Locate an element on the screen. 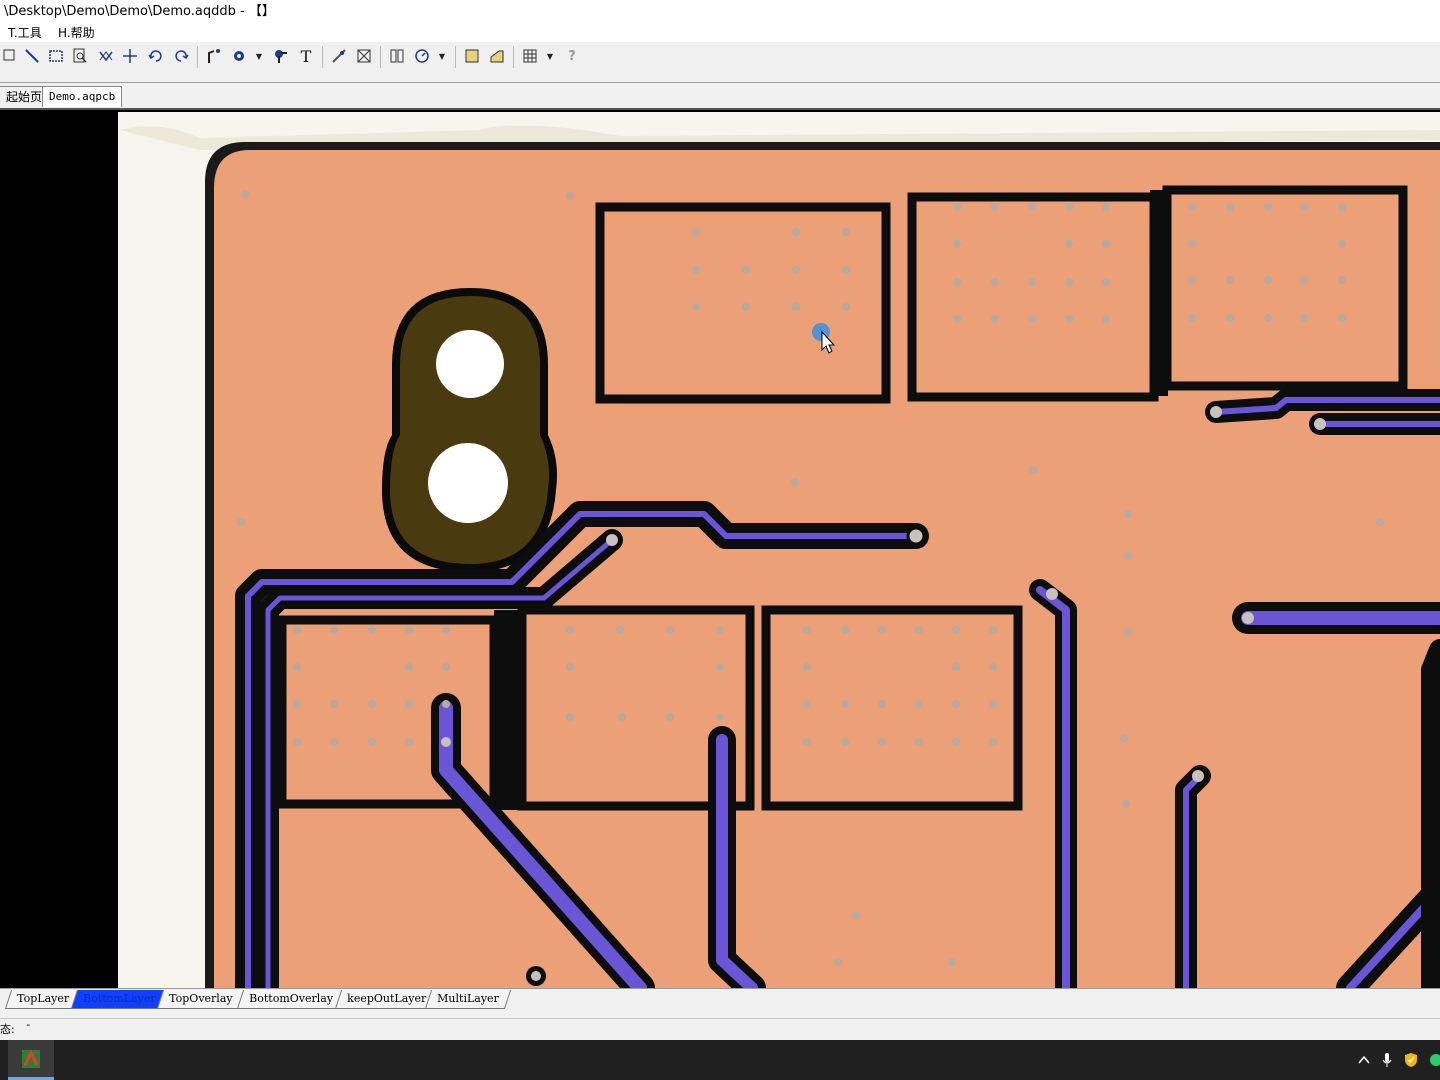 This screenshot has width=1440, height=1080. via-icon is located at coordinates (239, 56).